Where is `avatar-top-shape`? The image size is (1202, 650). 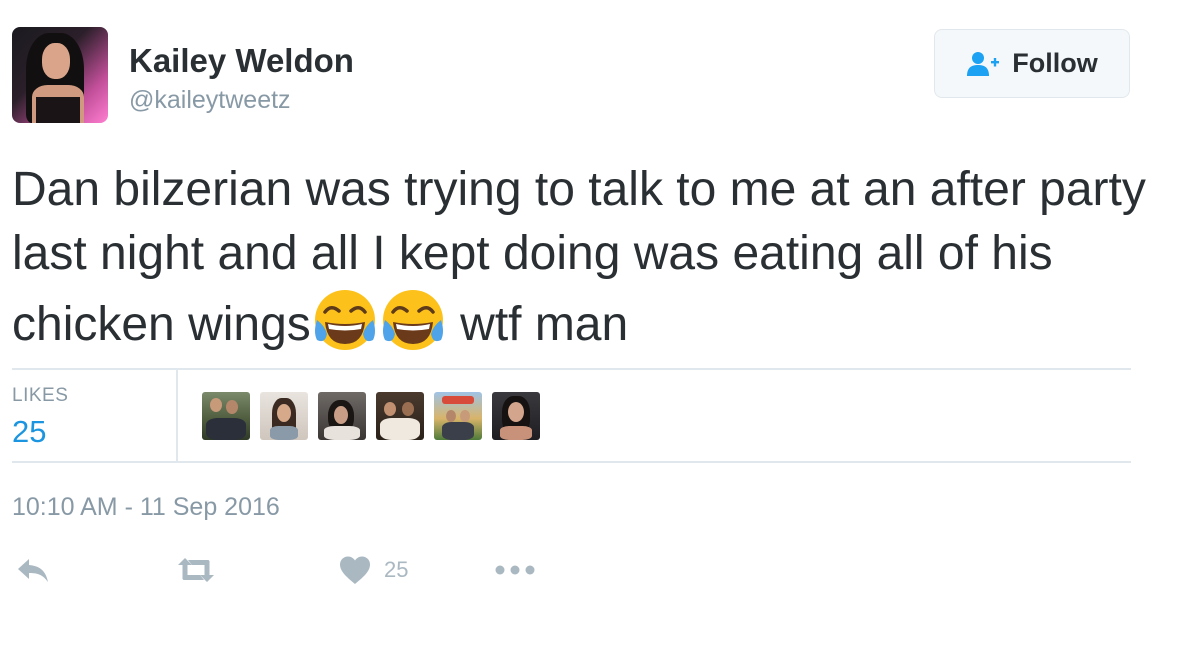 avatar-top-shape is located at coordinates (58, 110).